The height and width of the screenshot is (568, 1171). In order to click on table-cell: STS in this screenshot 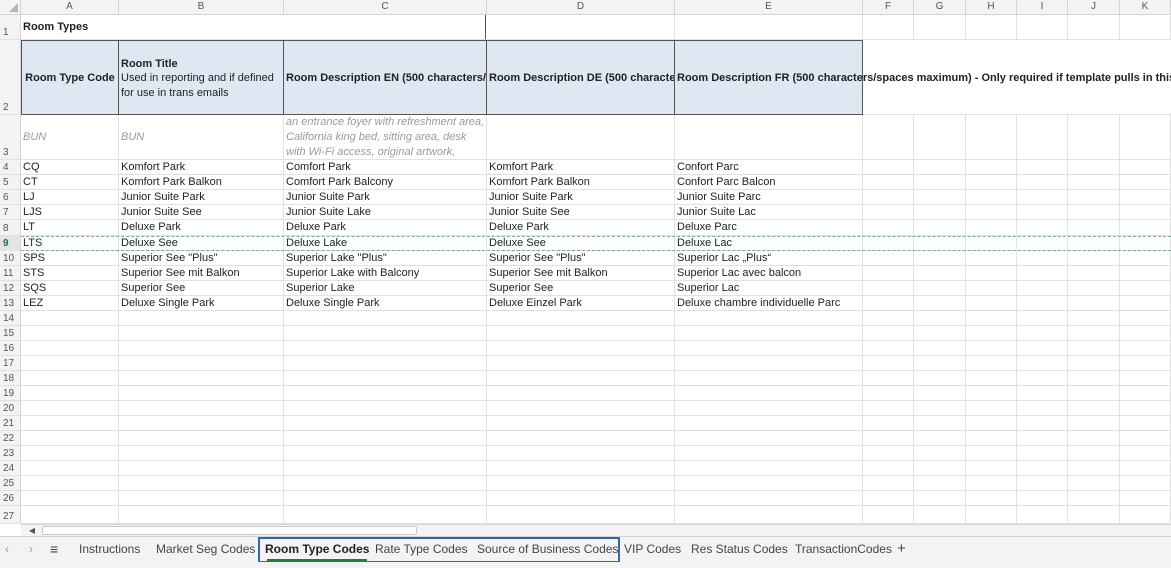, I will do `click(70, 273)`.